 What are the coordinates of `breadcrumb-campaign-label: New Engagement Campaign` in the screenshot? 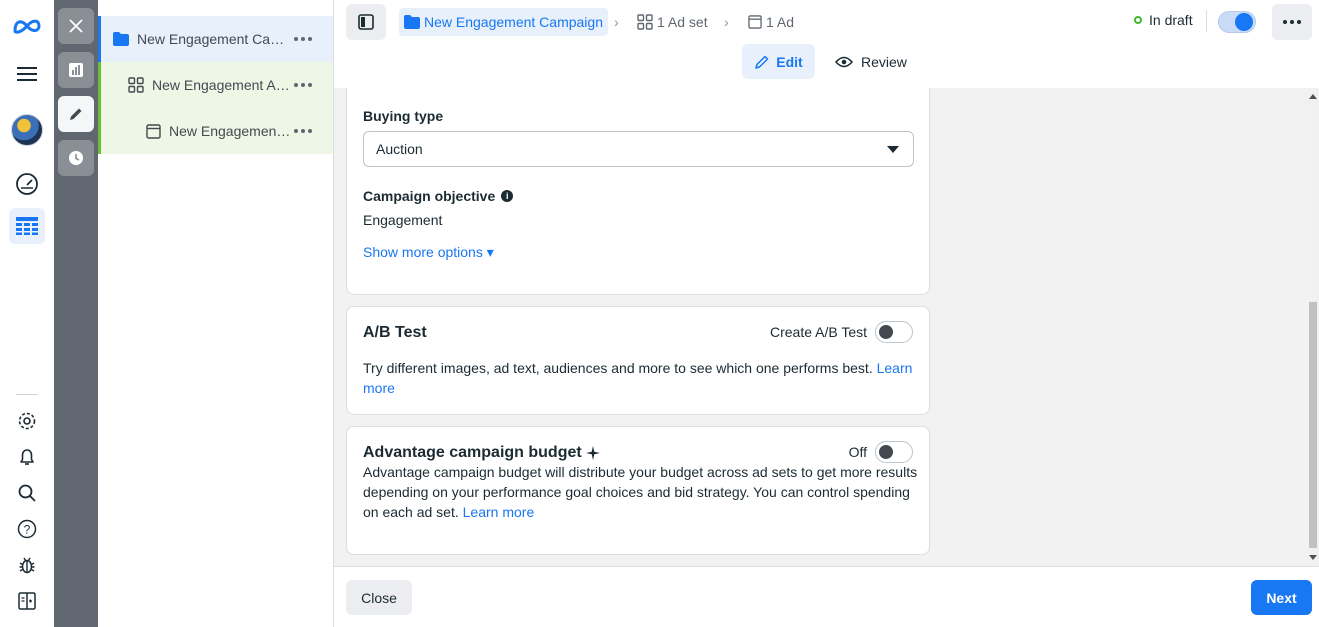 It's located at (513, 22).